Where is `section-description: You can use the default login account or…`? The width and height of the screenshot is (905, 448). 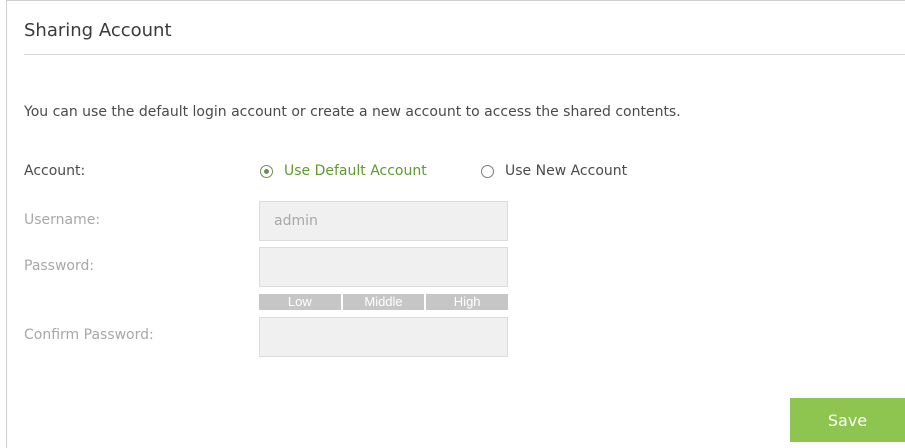 section-description: You can use the default login account or… is located at coordinates (352, 112).